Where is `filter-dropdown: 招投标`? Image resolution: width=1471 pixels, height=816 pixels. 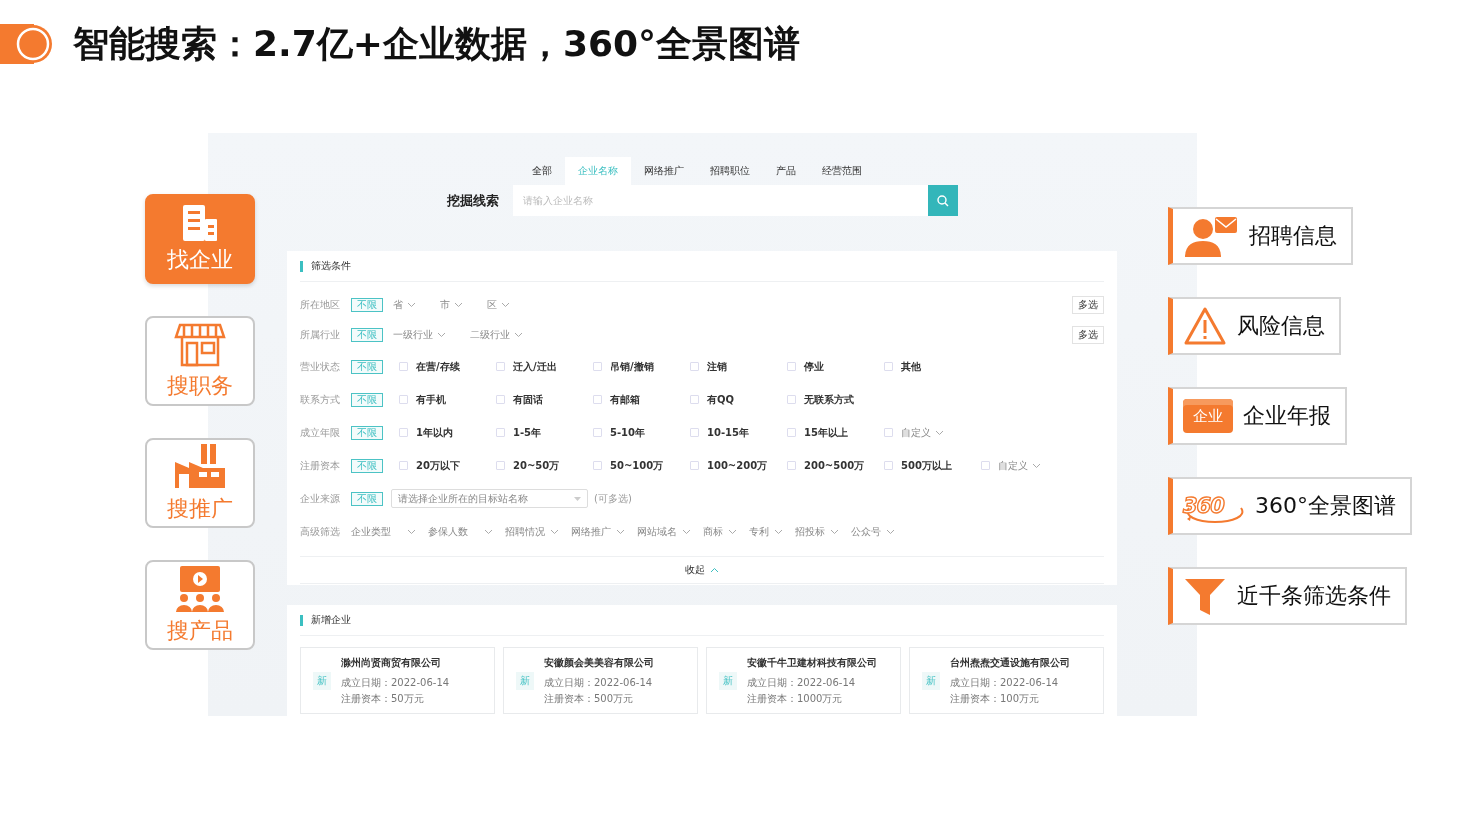 filter-dropdown: 招投标 is located at coordinates (817, 531).